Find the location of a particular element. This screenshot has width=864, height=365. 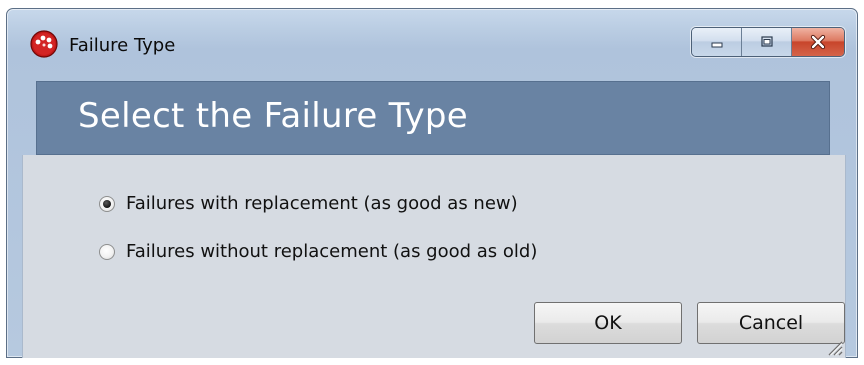

app-red-icon is located at coordinates (44, 44).